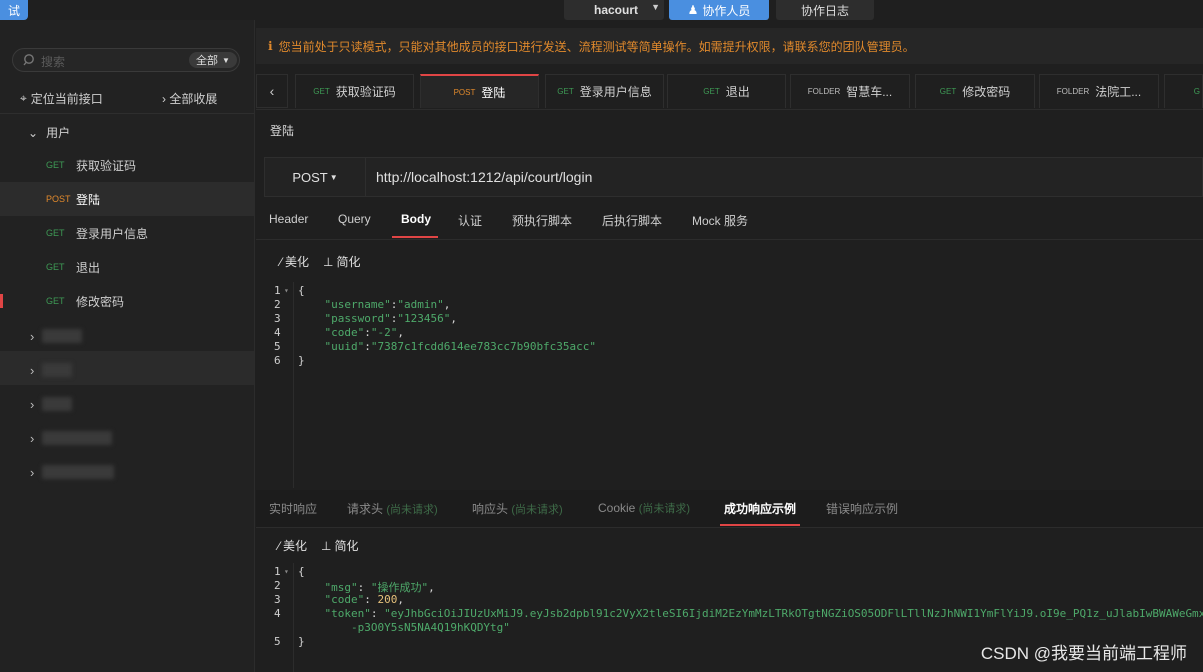  I want to click on method-value: POST, so click(310, 177).